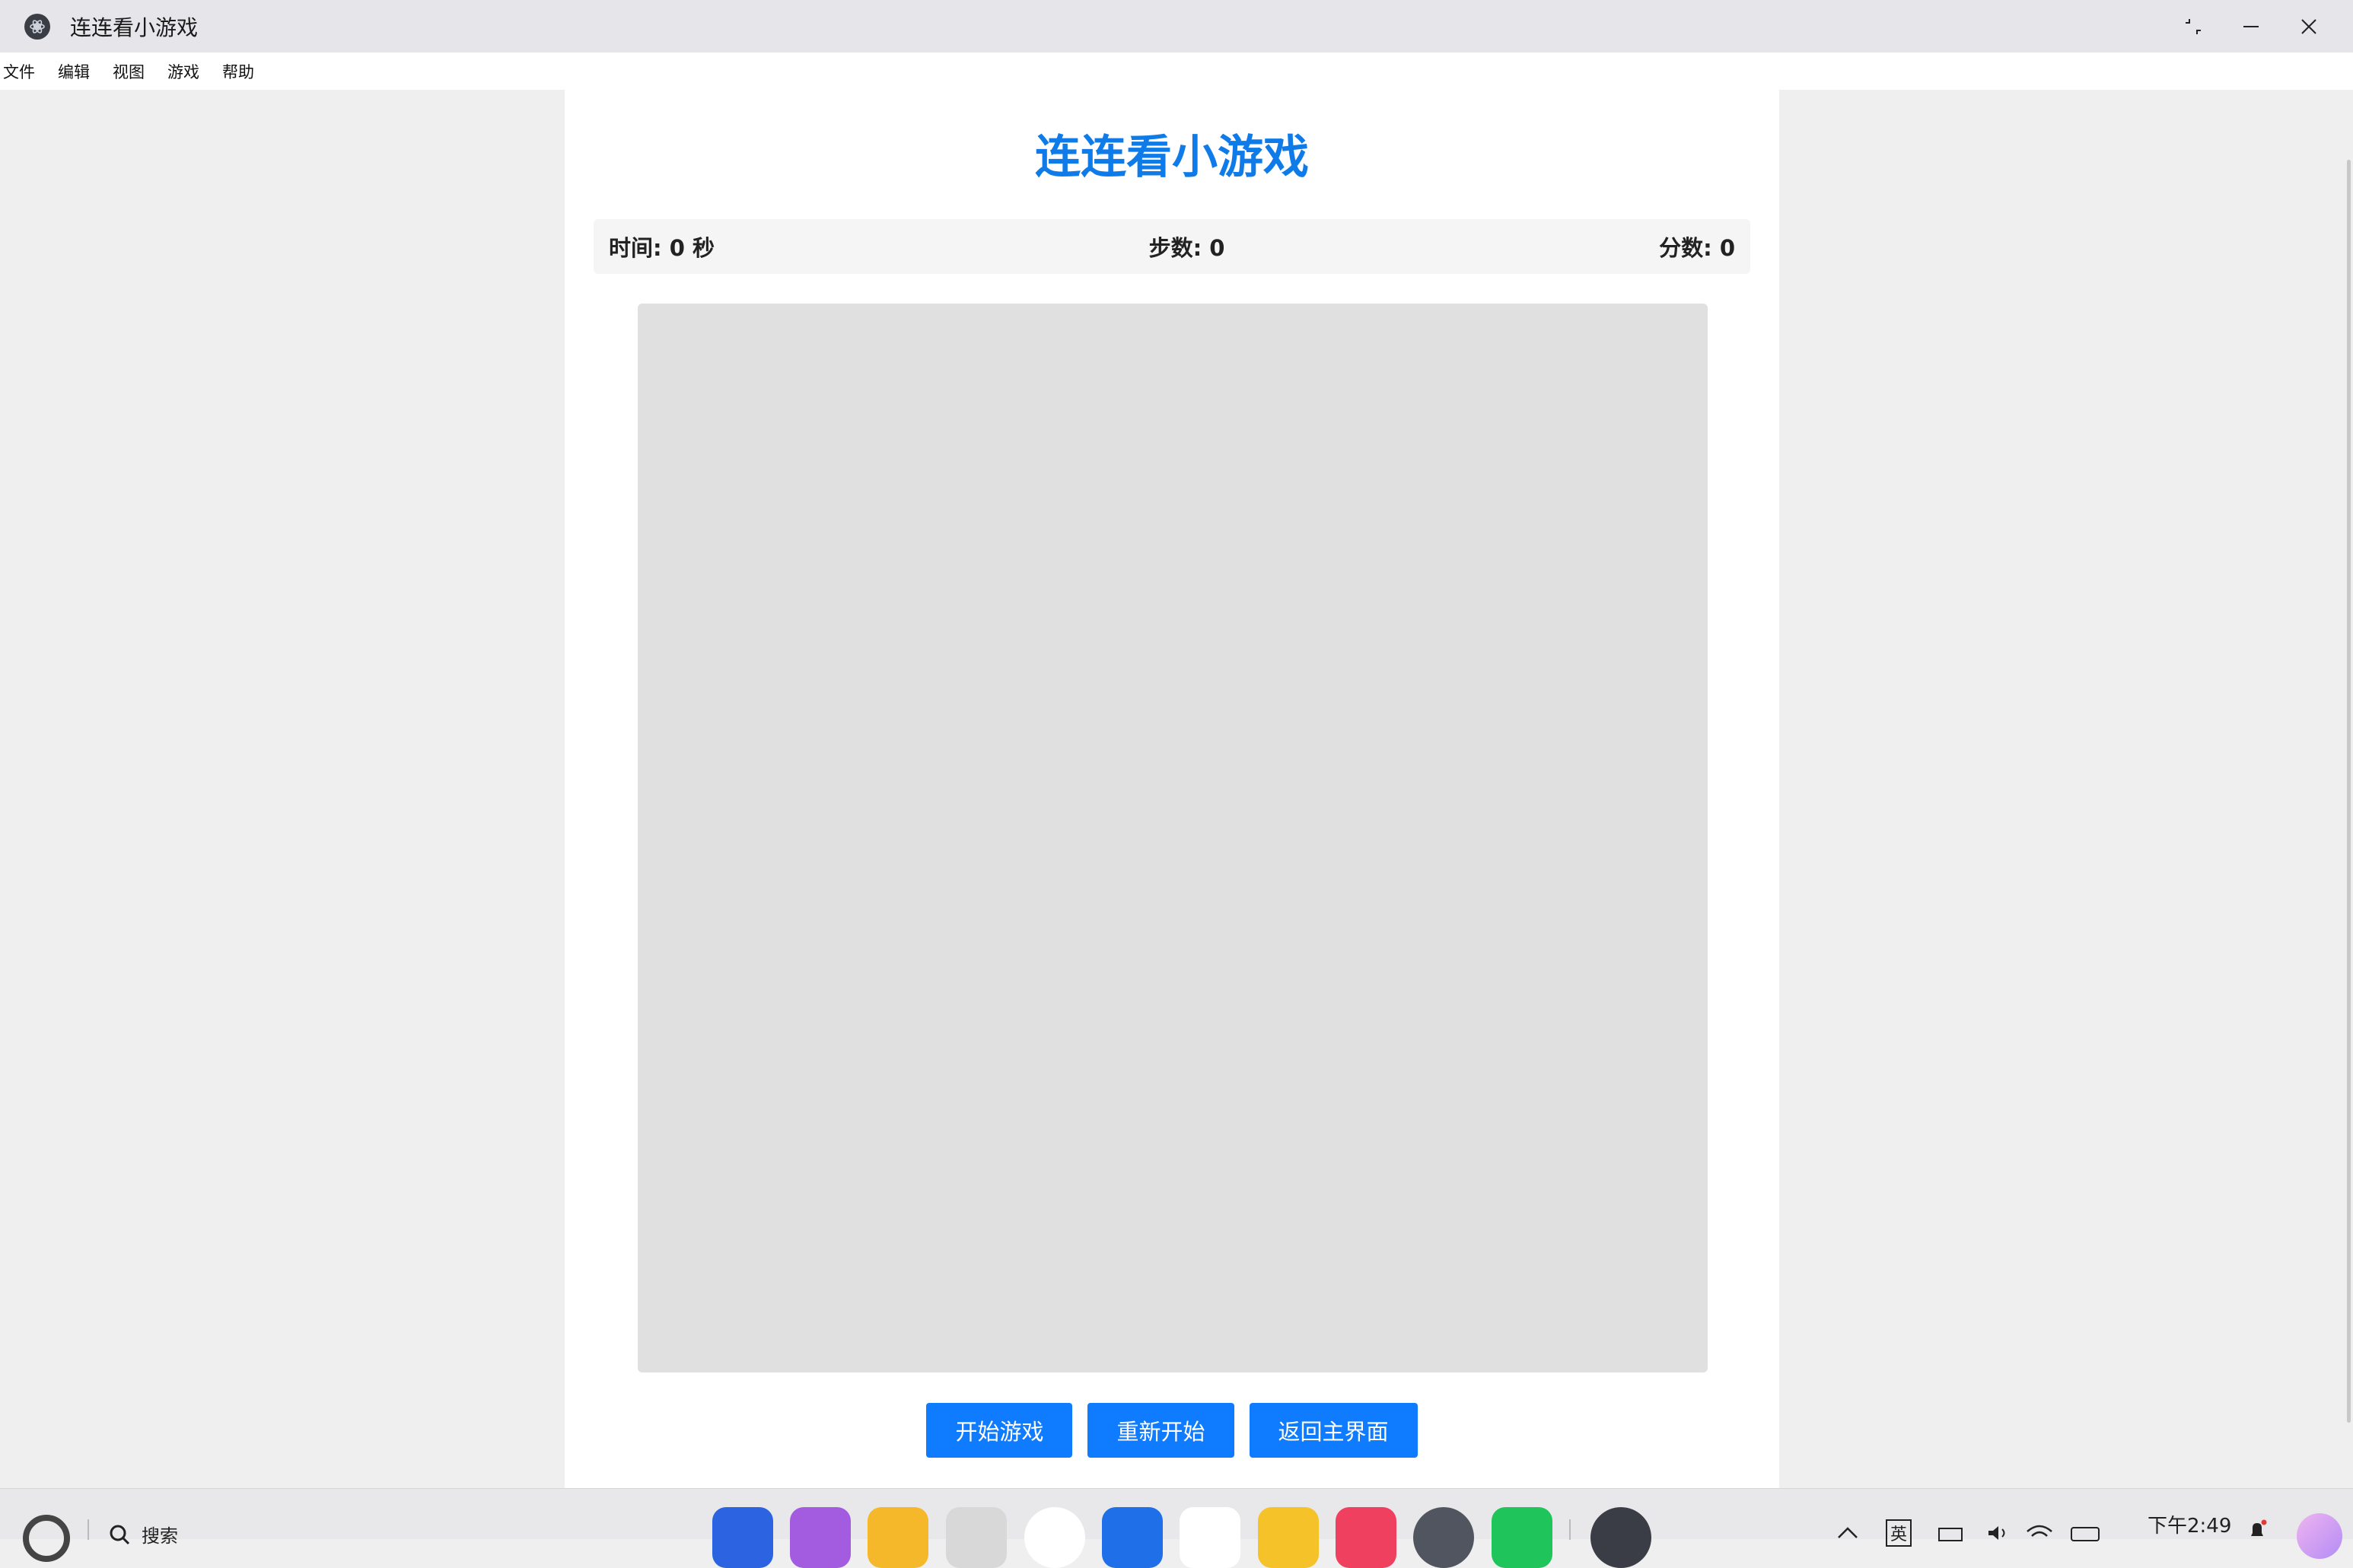 The image size is (2353, 1568). What do you see at coordinates (821, 1537) in the screenshot?
I see `dock-notes-icon` at bounding box center [821, 1537].